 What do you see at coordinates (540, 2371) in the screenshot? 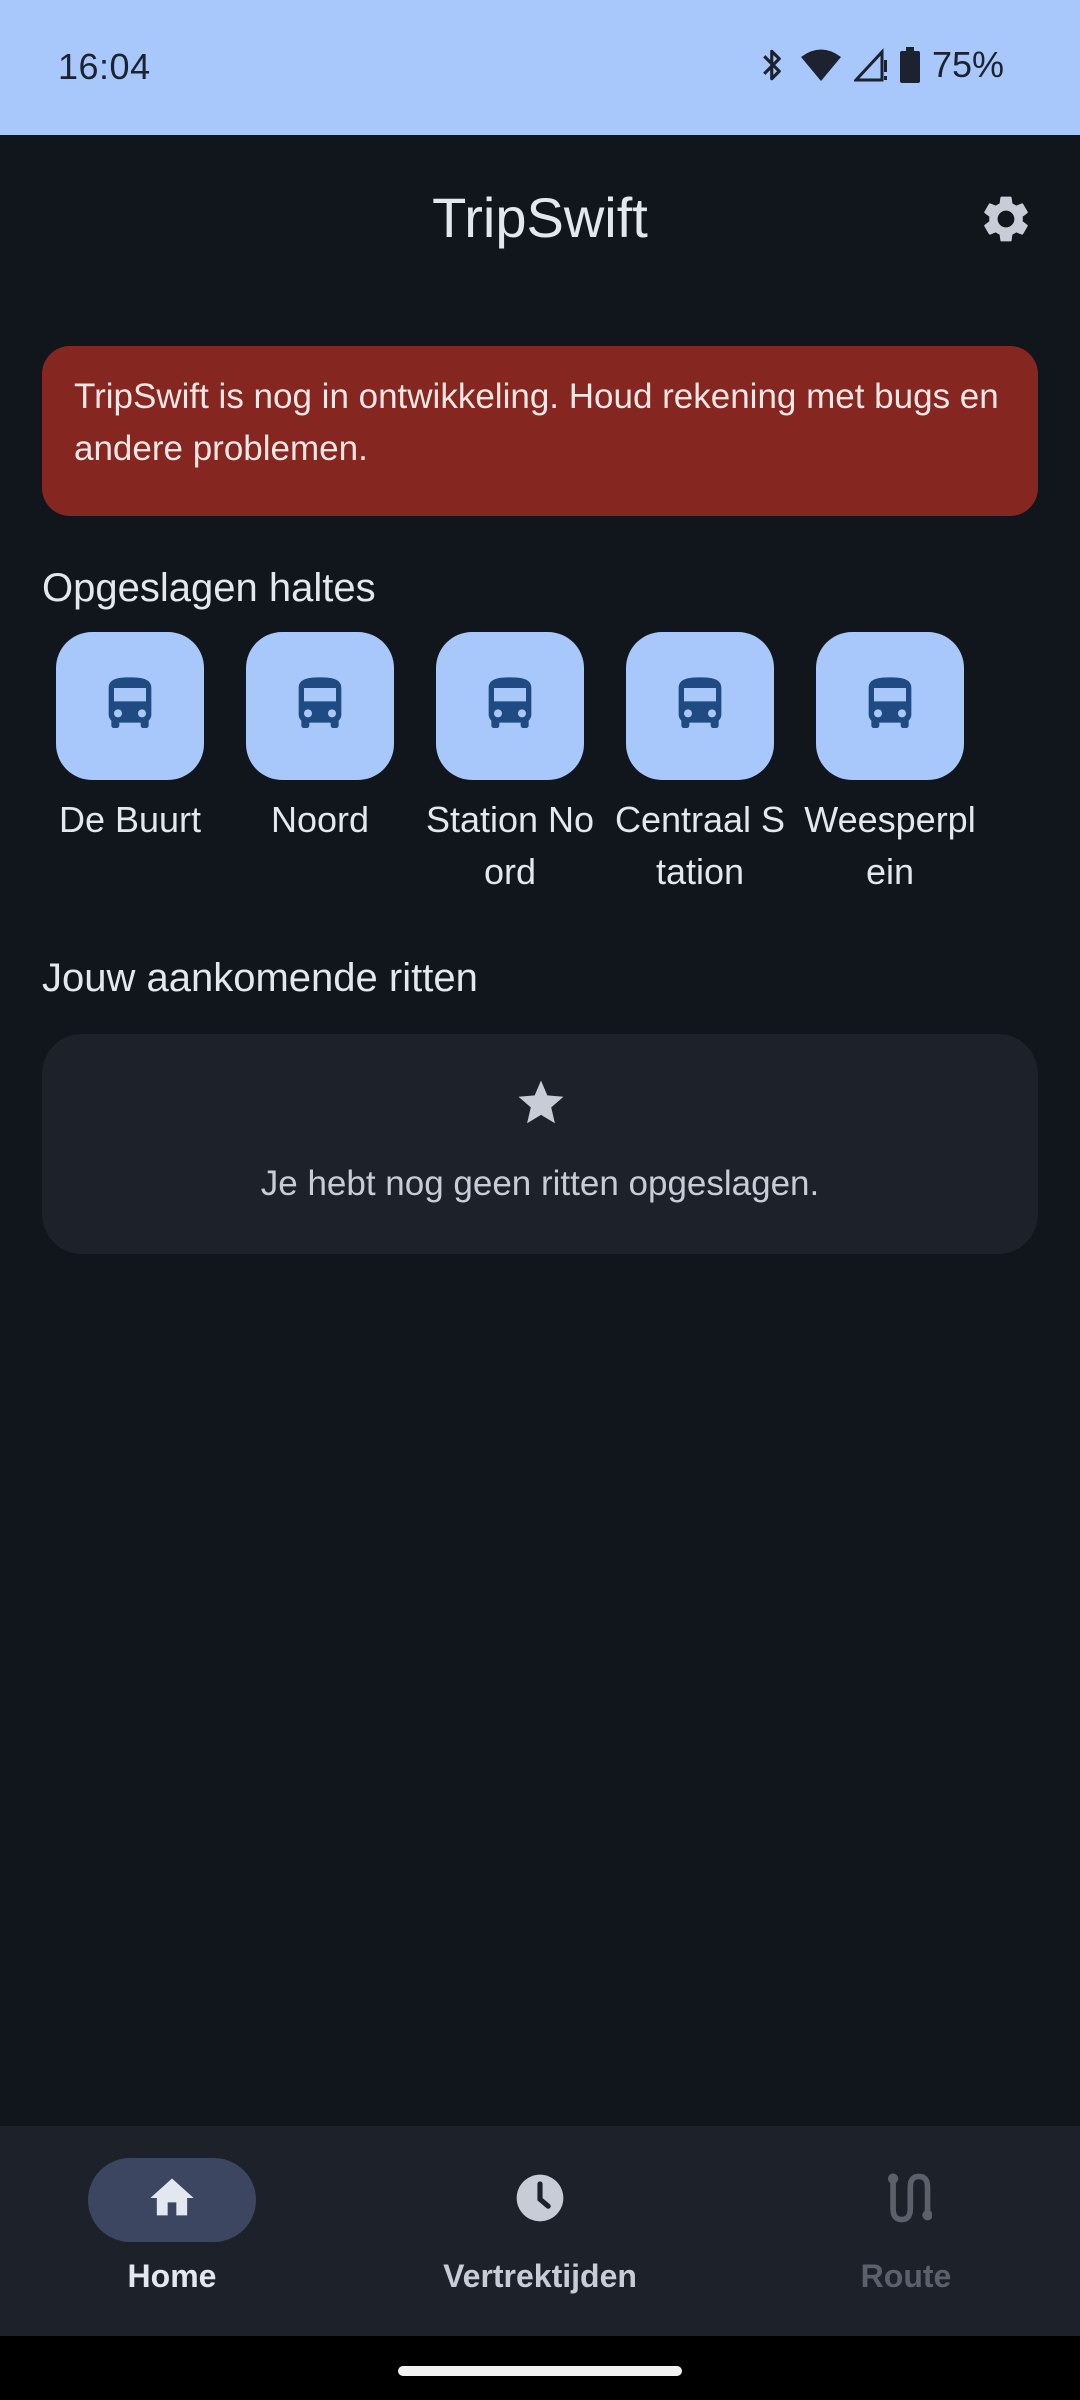
I see `home-gesture-handle` at bounding box center [540, 2371].